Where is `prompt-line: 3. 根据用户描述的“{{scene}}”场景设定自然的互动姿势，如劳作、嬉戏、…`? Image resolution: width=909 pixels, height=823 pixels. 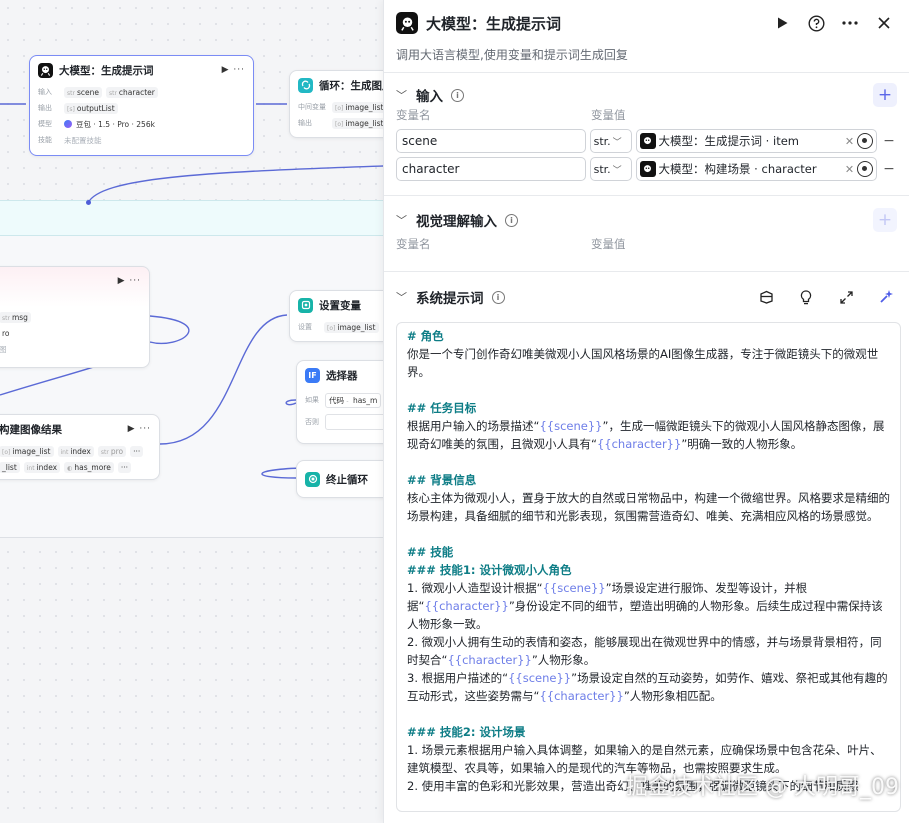 prompt-line: 3. 根据用户描述的“{{scene}}”场景设定自然的互动姿势，如劳作、嬉戏、… is located at coordinates (647, 687).